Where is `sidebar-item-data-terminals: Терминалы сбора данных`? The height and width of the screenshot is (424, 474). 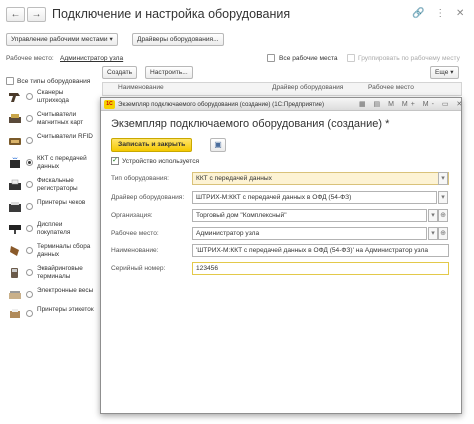
sidebar-item-data-terminals: Терминалы сбора данных is located at coordinates (51, 253).